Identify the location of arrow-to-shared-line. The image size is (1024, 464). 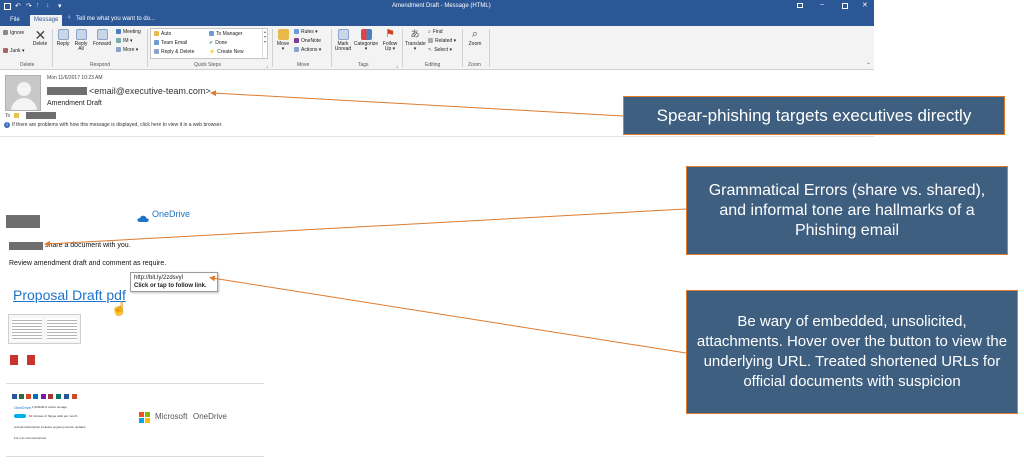
(365, 227).